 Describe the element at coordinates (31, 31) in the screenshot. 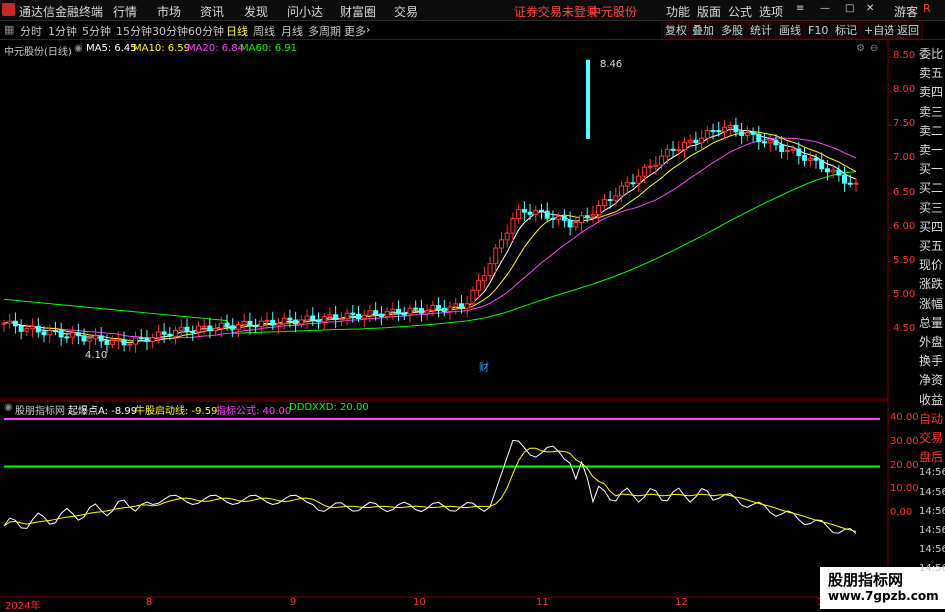

I see `tab-period-fenshi: 分时` at that location.